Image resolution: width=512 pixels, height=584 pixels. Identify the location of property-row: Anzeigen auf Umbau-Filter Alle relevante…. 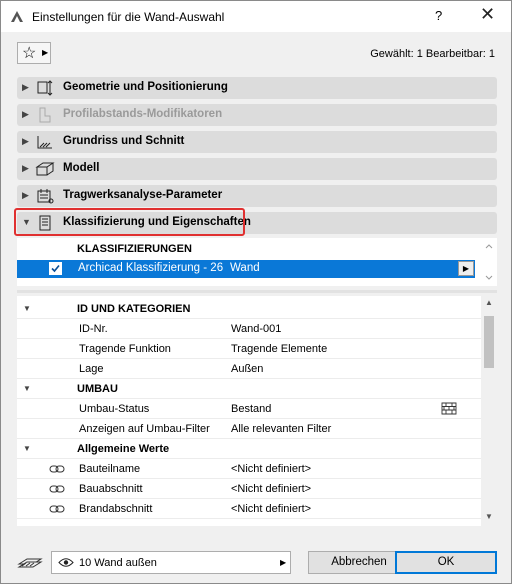
(249, 429).